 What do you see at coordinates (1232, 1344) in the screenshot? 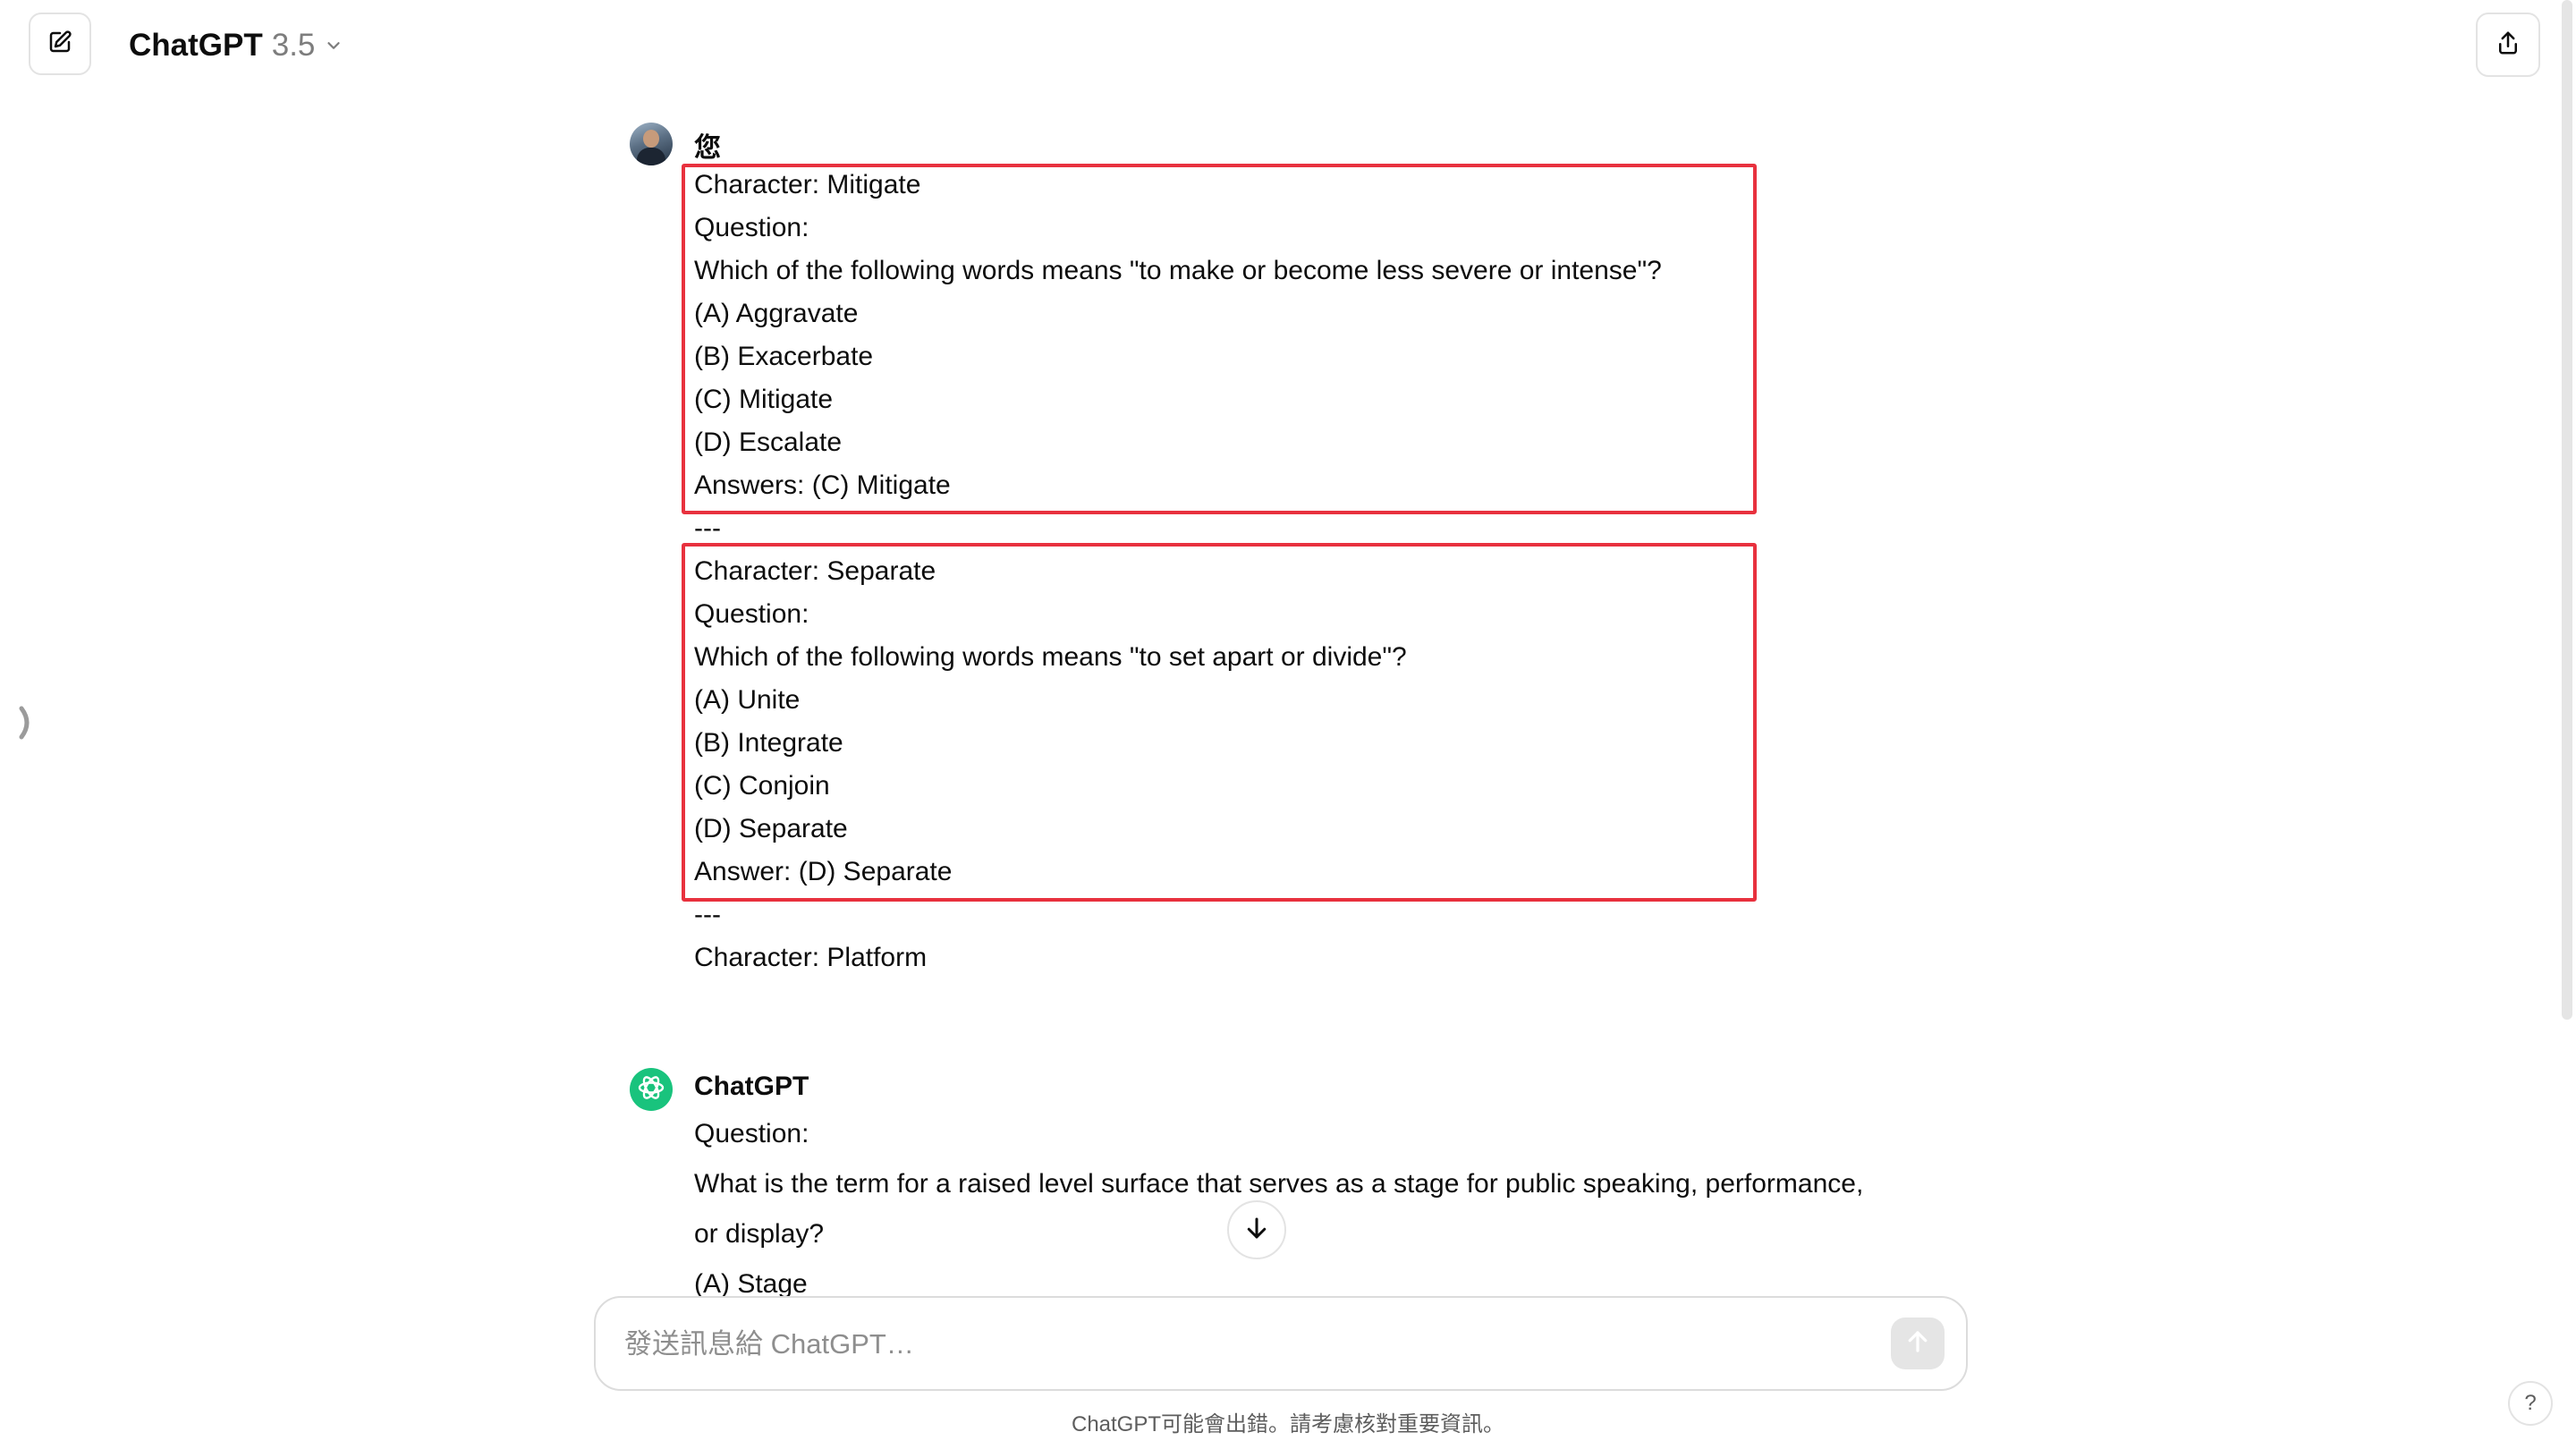
I see `message-input` at bounding box center [1232, 1344].